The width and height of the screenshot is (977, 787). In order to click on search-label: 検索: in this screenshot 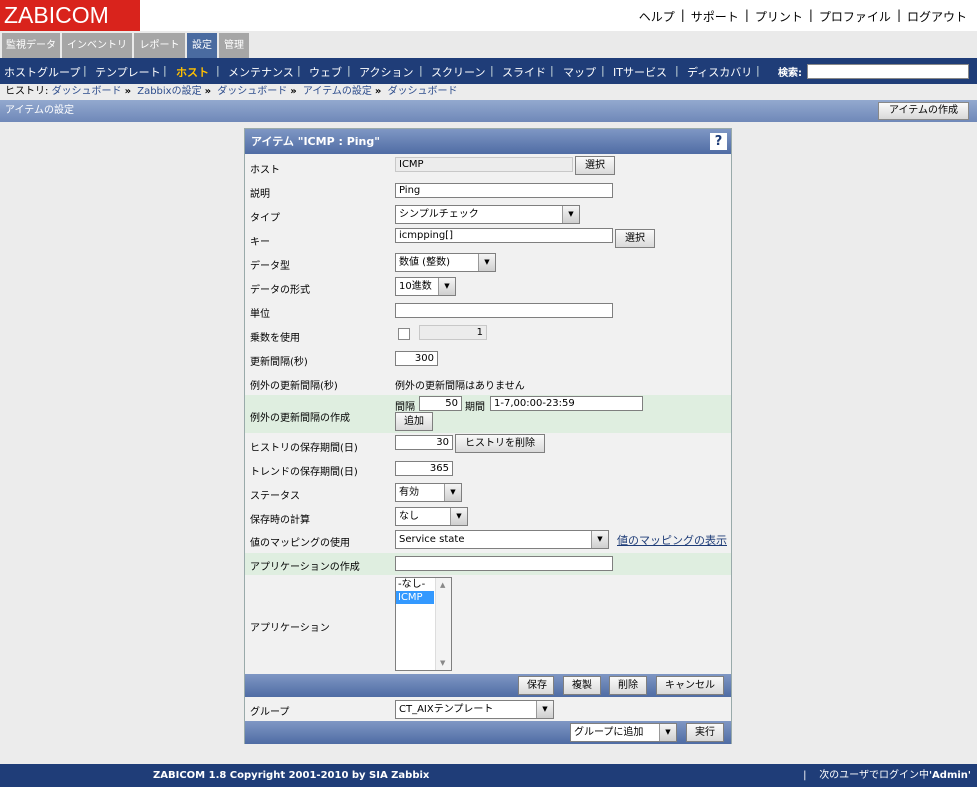, I will do `click(790, 73)`.